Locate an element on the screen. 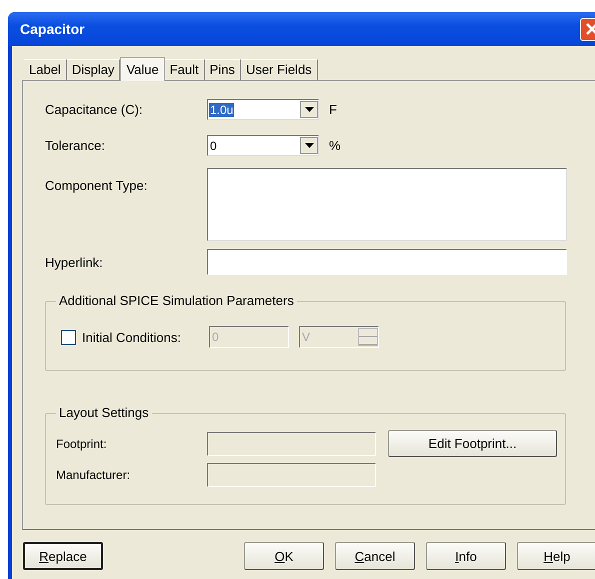  dialog-button: Cancel is located at coordinates (375, 556).